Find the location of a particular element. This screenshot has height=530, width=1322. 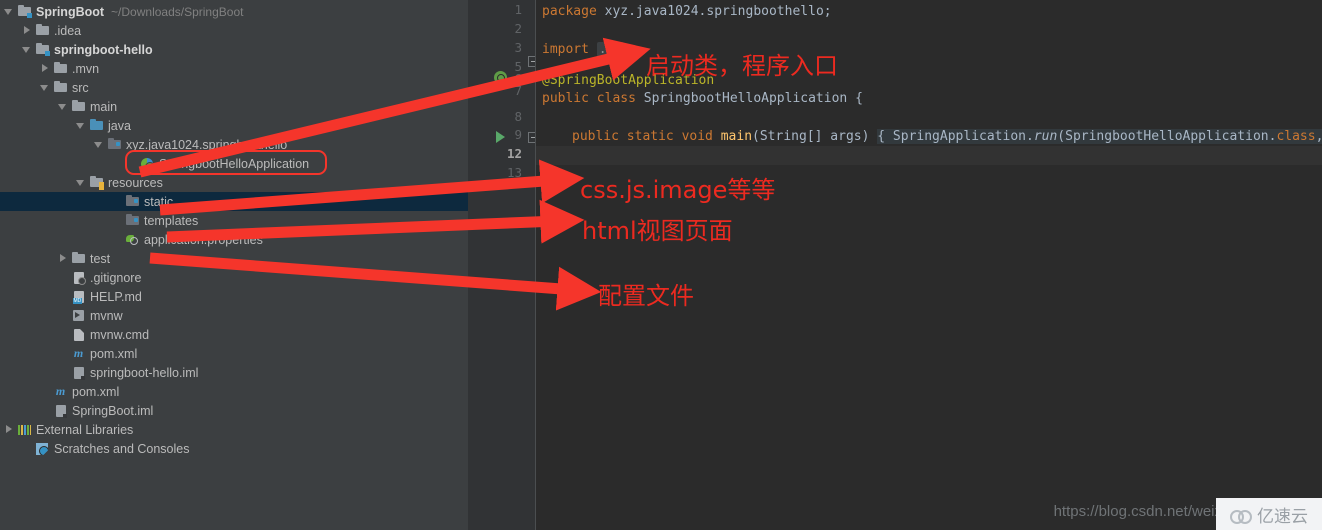

tree-item-external-libraries: External Libraries is located at coordinates (236, 429).